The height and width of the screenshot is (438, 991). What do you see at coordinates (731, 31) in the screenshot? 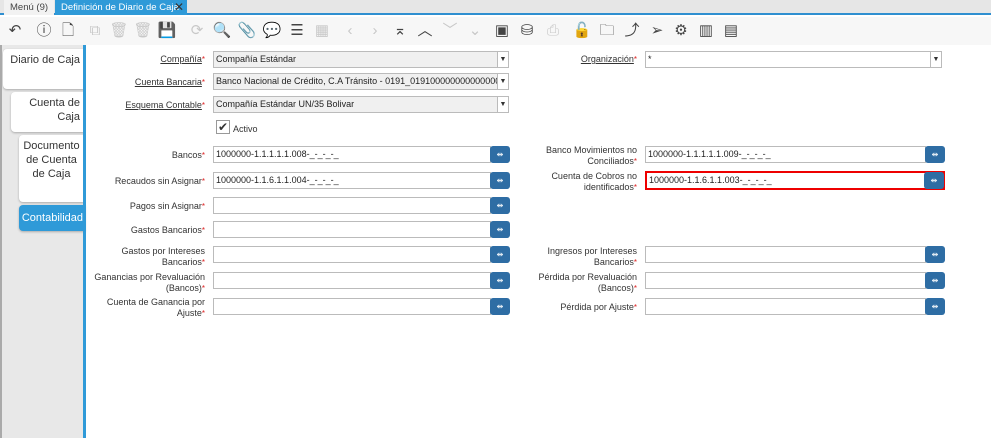
I see `request-icon: ▤` at bounding box center [731, 31].